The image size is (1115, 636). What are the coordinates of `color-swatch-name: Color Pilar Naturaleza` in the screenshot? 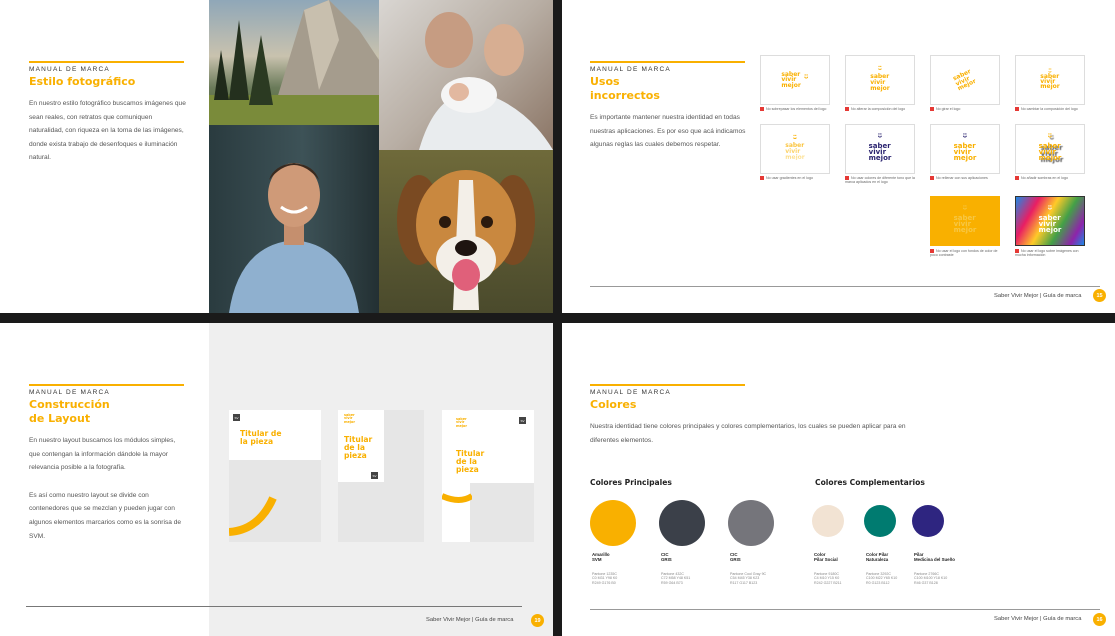 It's located at (877, 557).